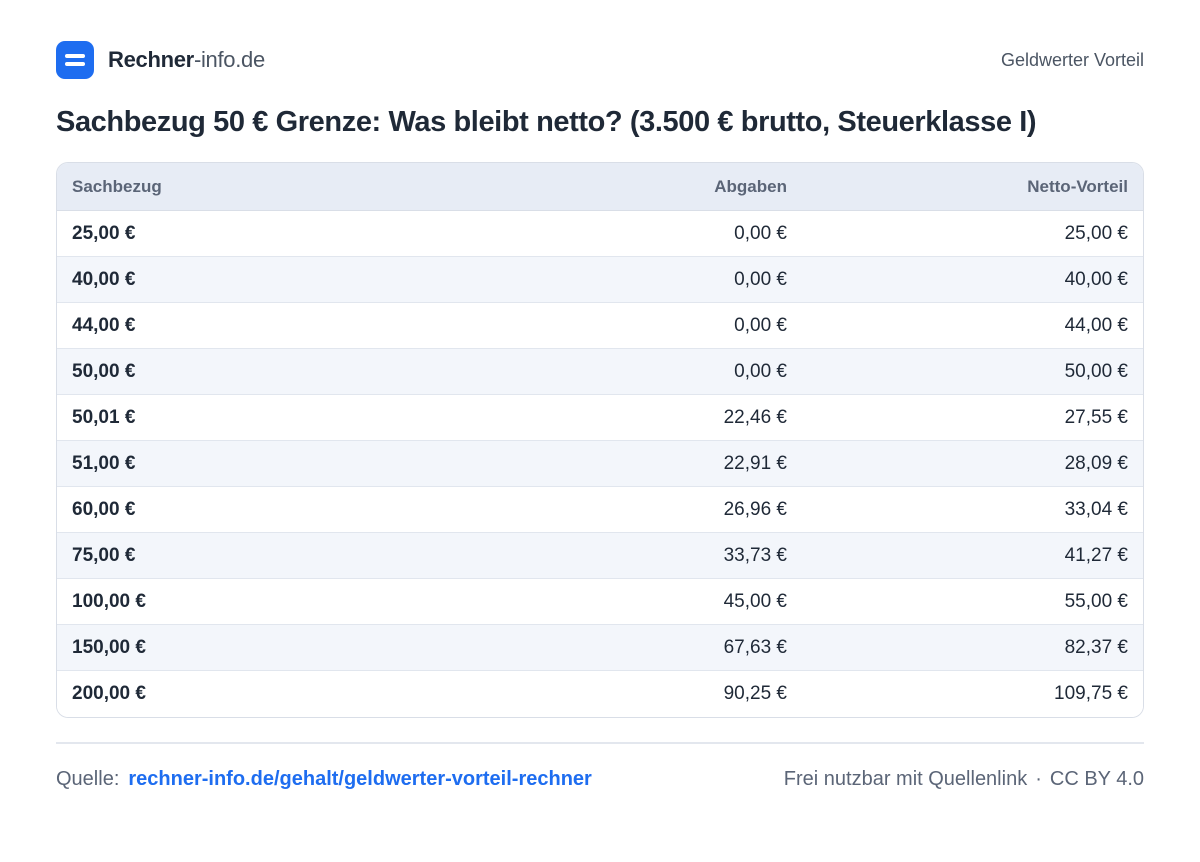 Image resolution: width=1200 pixels, height=862 pixels. I want to click on cell-abgaben: 90,25 €, so click(755, 693).